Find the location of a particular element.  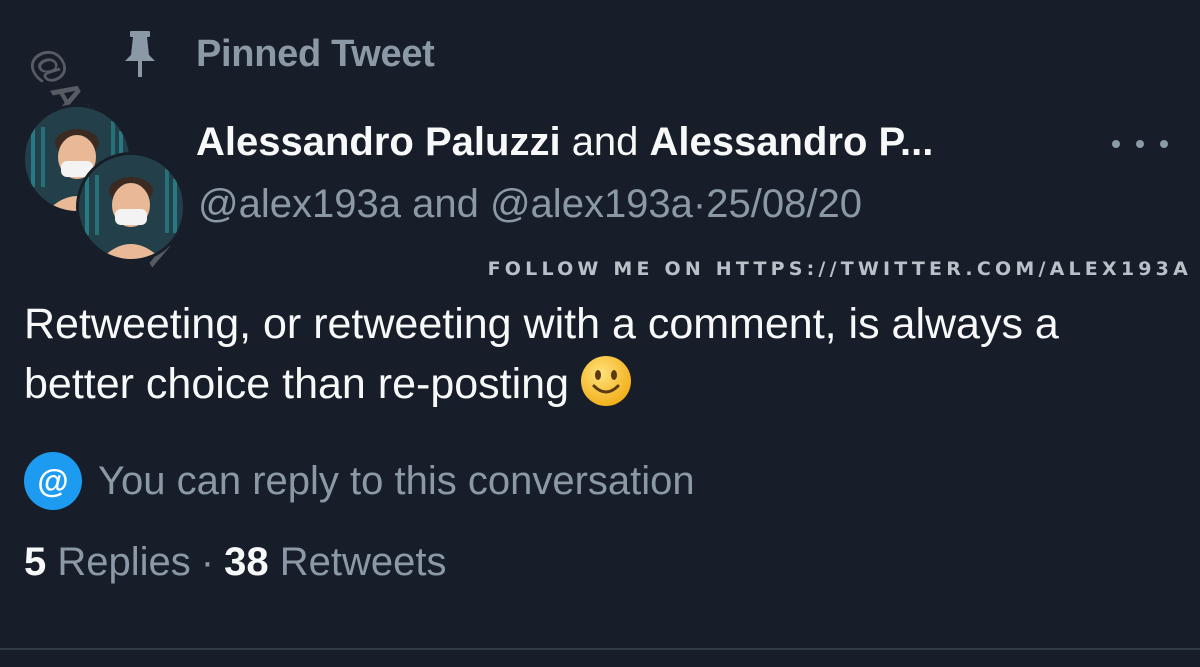

divider is located at coordinates (600, 649).